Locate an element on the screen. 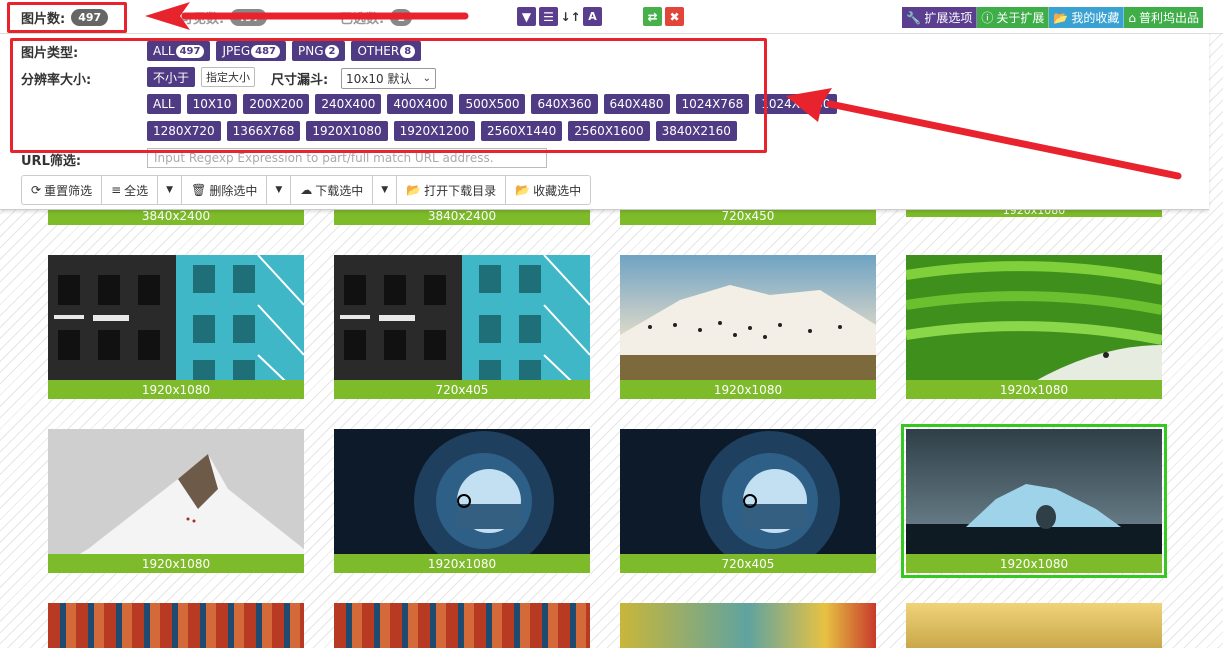 The height and width of the screenshot is (648, 1223). download-selected-button: ☁ 下载选中 is located at coordinates (332, 190).